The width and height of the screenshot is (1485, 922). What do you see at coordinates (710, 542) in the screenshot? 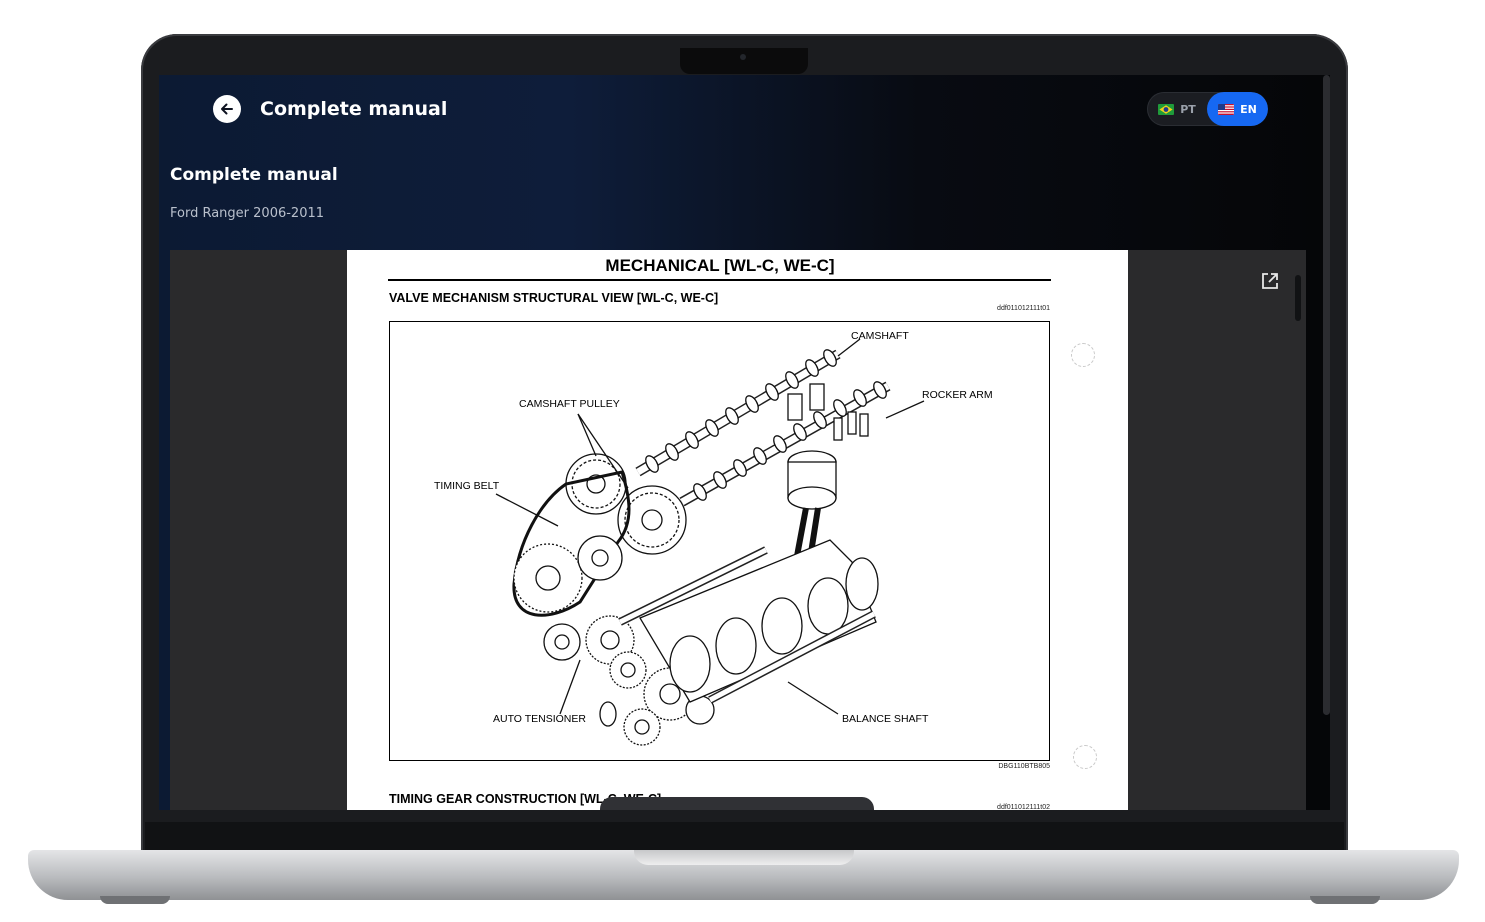
I see `engine-diagram` at bounding box center [710, 542].